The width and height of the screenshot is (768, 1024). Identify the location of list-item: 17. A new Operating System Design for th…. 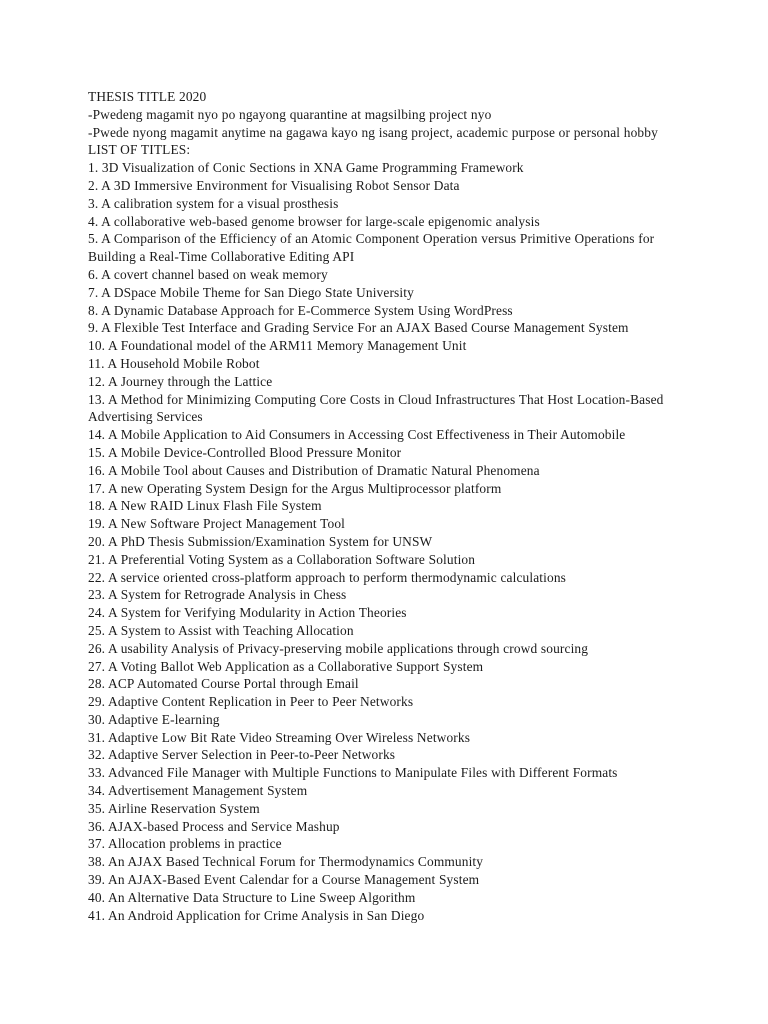
(295, 488).